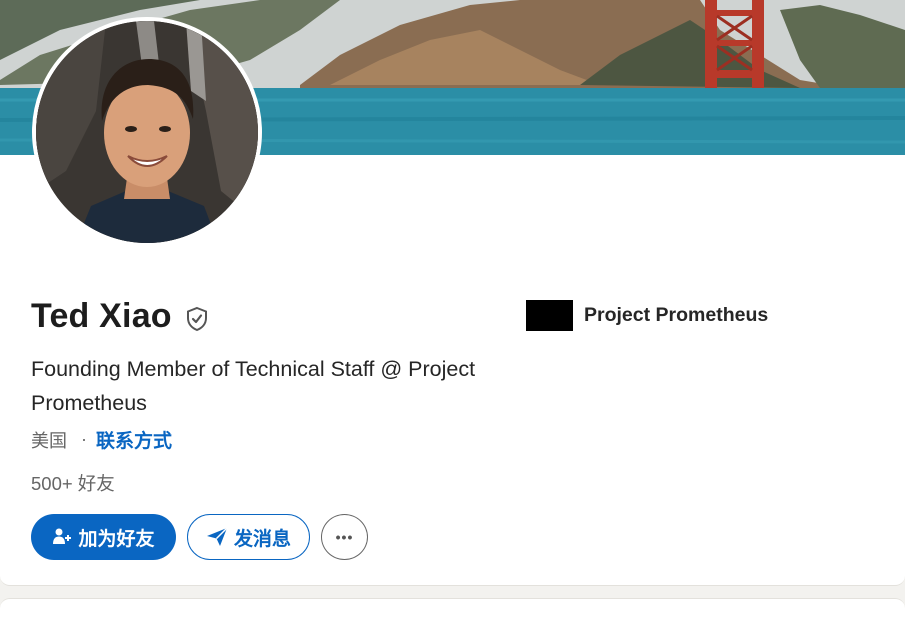 This screenshot has width=905, height=638. What do you see at coordinates (676, 315) in the screenshot?
I see `company-name: Project Prometheus` at bounding box center [676, 315].